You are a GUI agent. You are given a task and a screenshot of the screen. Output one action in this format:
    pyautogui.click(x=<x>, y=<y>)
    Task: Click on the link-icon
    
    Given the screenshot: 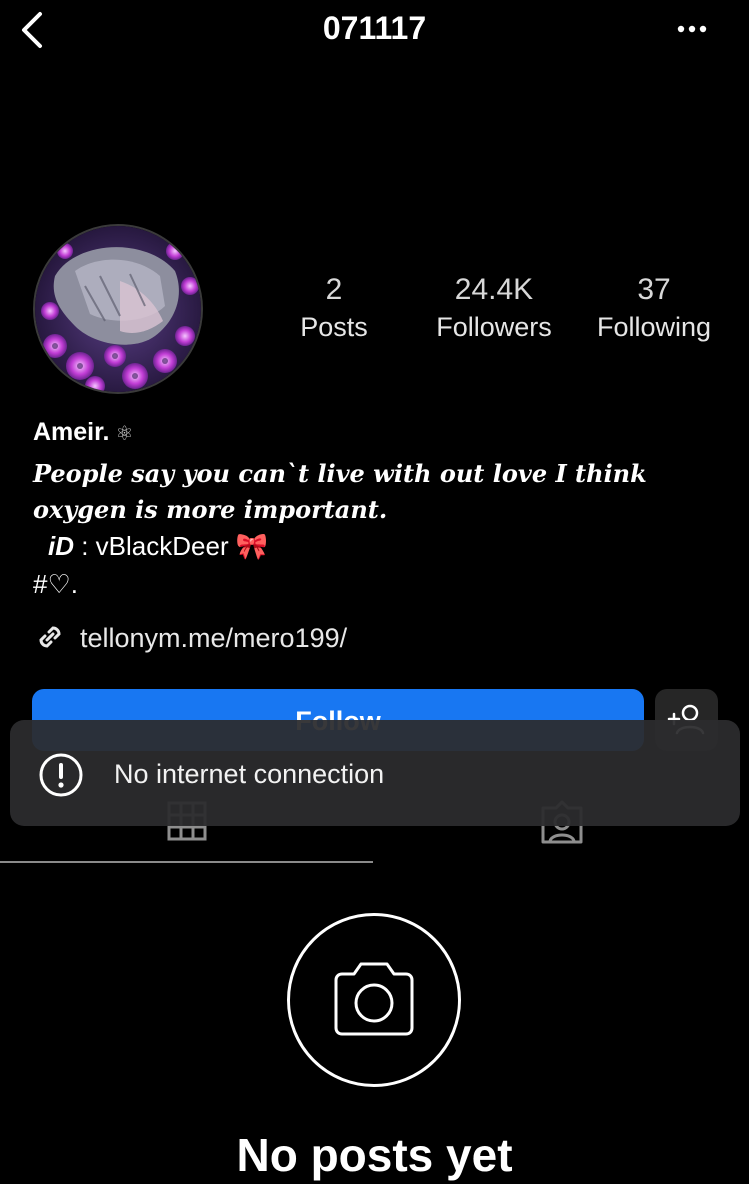 What is the action you would take?
    pyautogui.click(x=50, y=637)
    